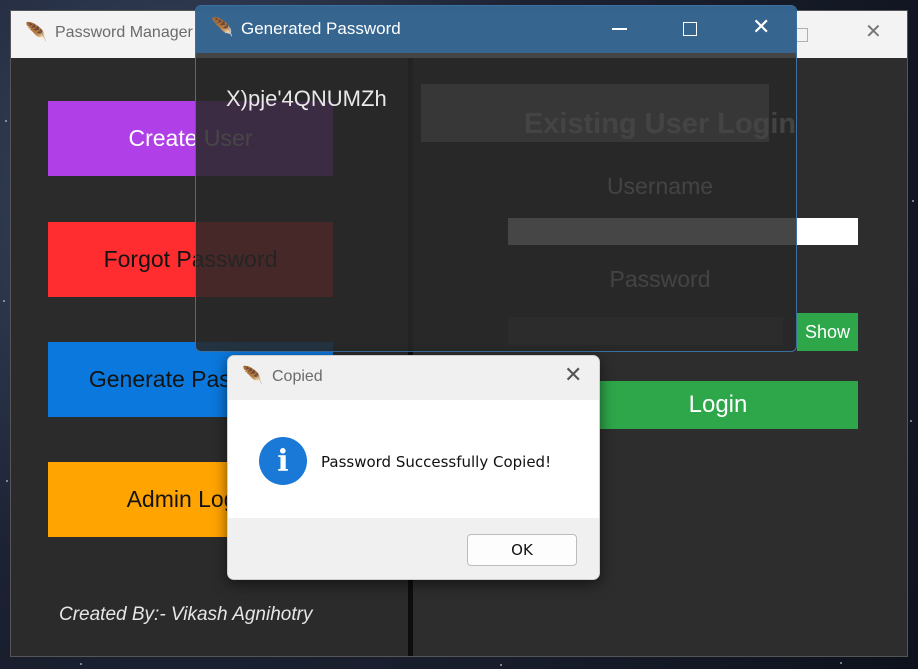  I want to click on ok-button: OK, so click(522, 550).